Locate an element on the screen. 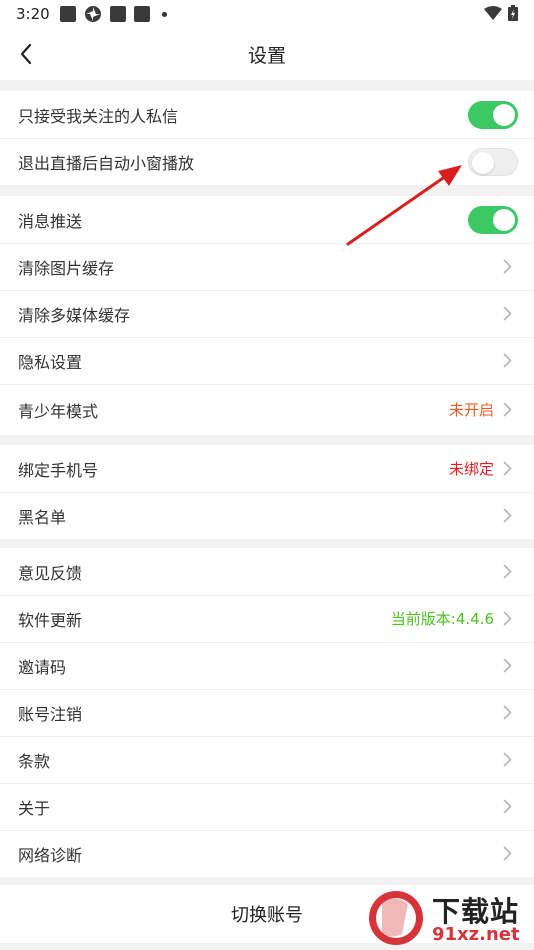  follow-only-dm-toggle is located at coordinates (493, 114).